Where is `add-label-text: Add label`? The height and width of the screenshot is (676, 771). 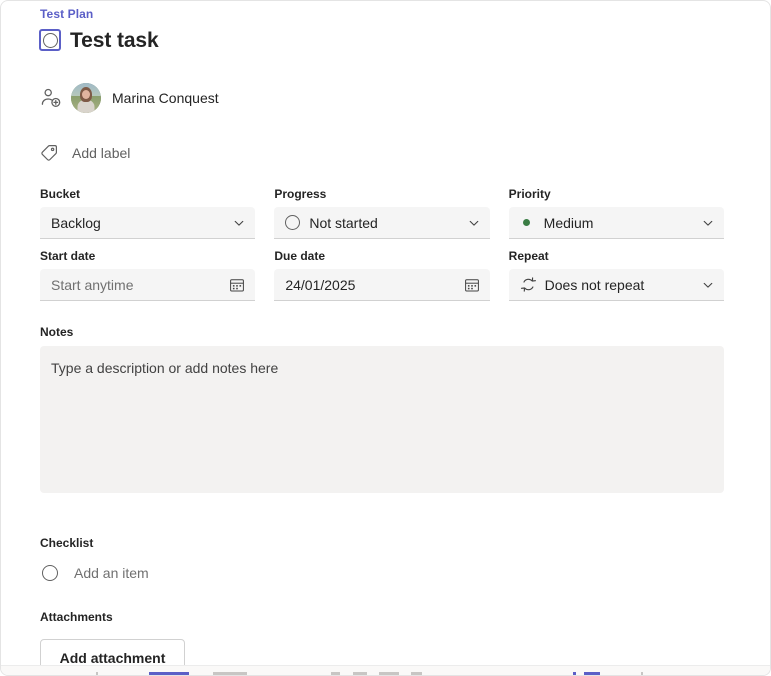 add-label-text: Add label is located at coordinates (101, 153).